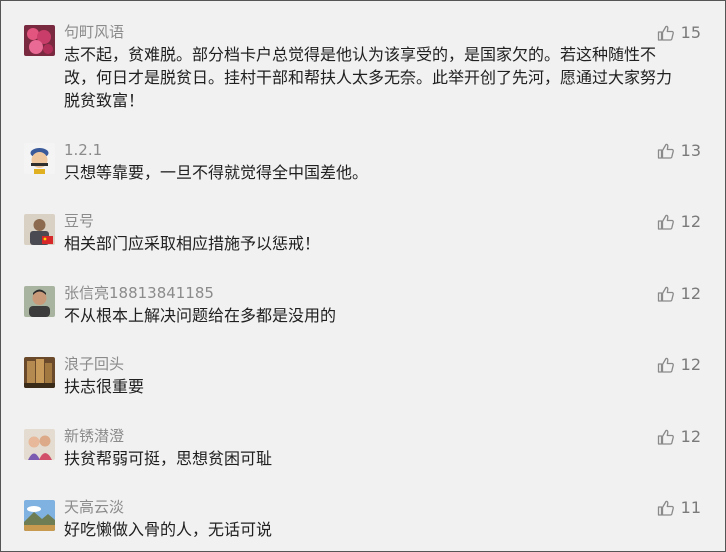 The width and height of the screenshot is (726, 552). I want to click on comment-author: 句町风语, so click(94, 32).